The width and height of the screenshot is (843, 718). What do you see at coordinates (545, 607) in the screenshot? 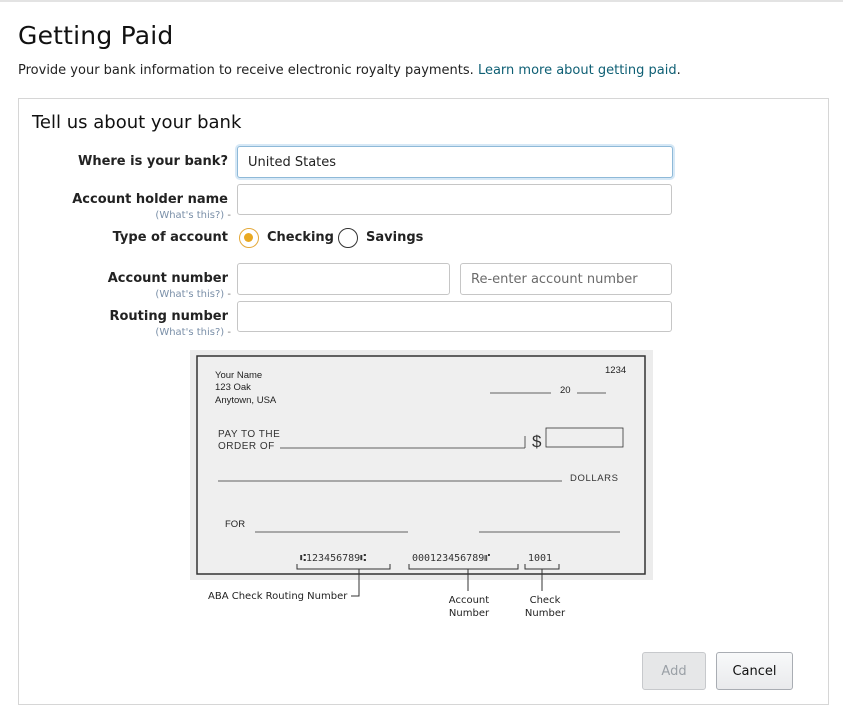
I see `check-number-caption: Check Number` at bounding box center [545, 607].